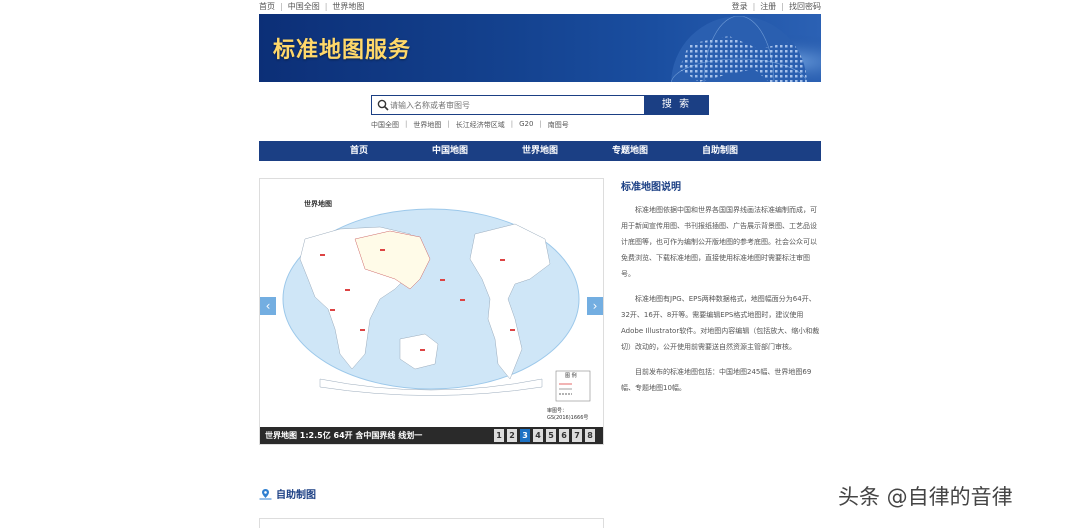  Describe the element at coordinates (348, 6) in the screenshot. I see `top-link-world-map: 世界地图` at that location.